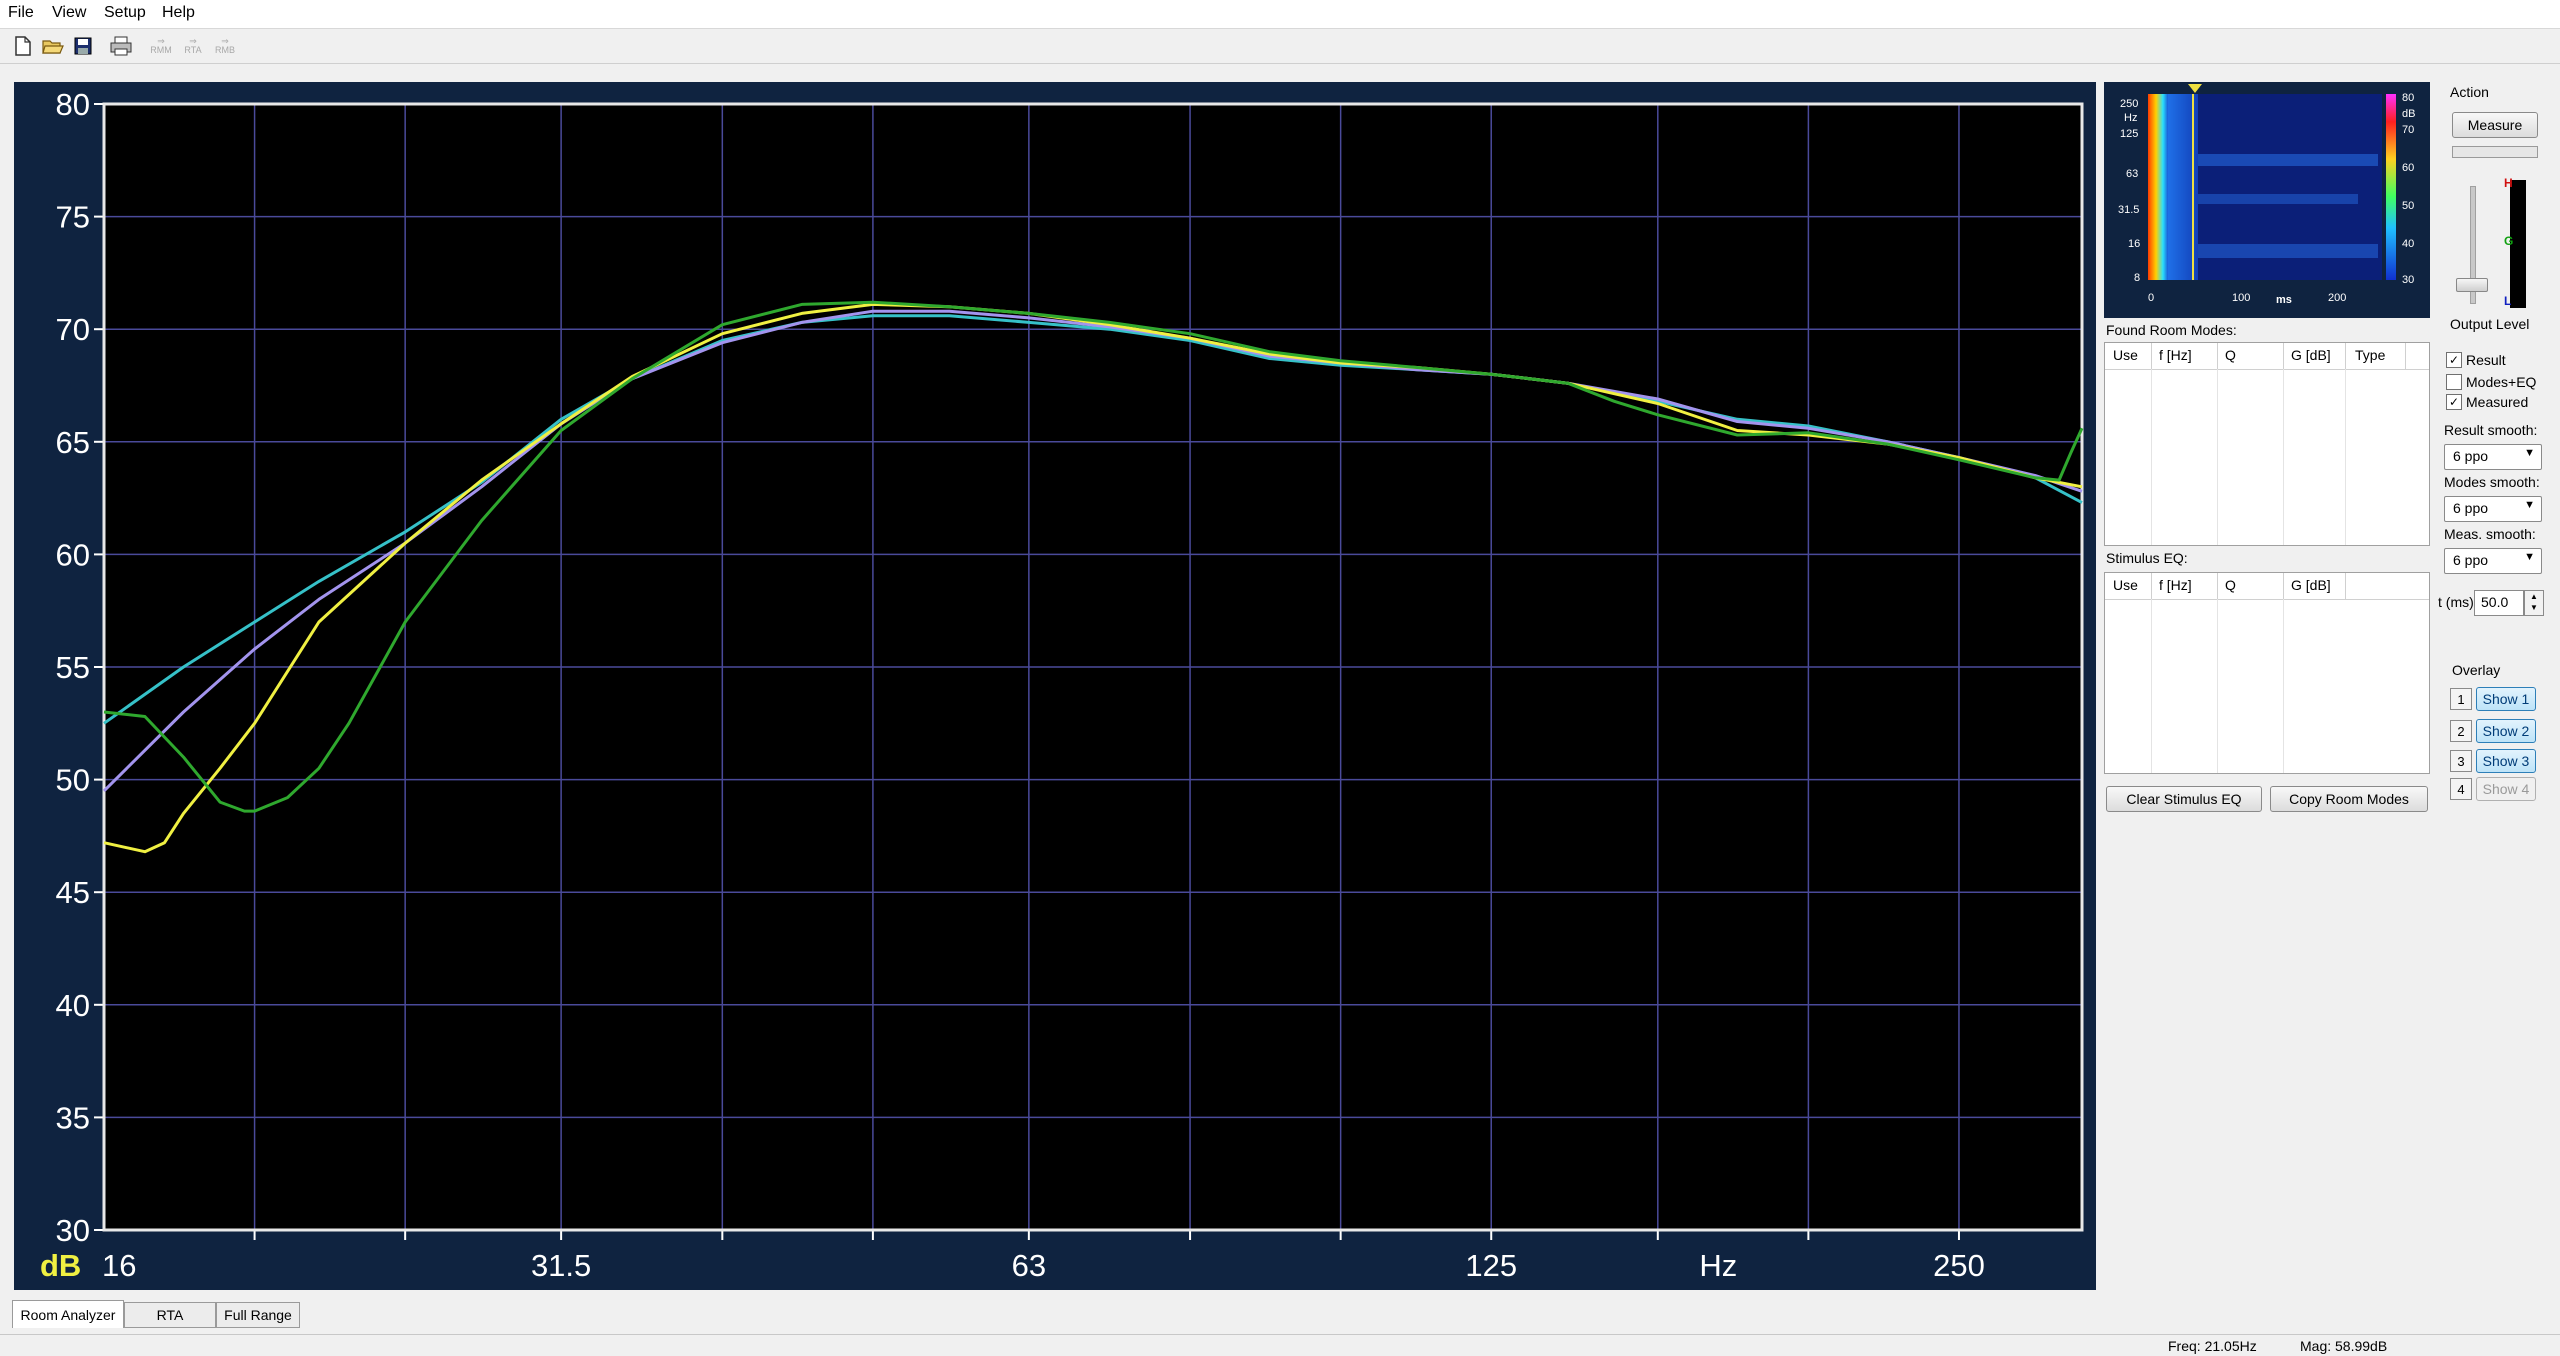  What do you see at coordinates (258, 1315) in the screenshot?
I see `tab-full-range: Full Range` at bounding box center [258, 1315].